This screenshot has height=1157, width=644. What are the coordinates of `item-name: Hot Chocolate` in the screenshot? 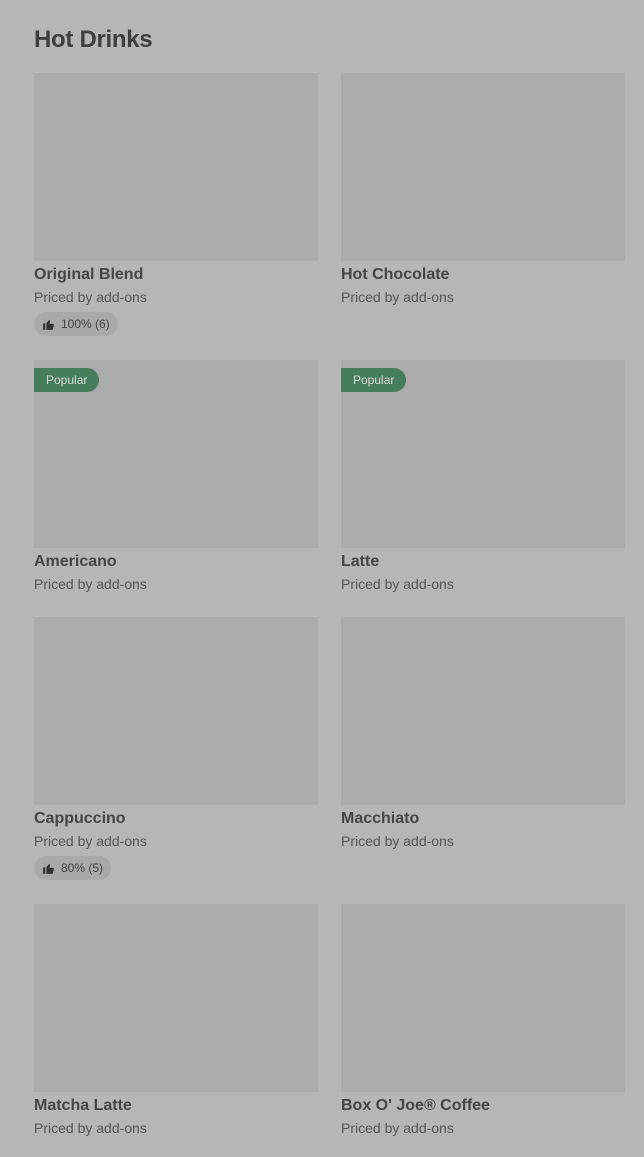 It's located at (395, 274).